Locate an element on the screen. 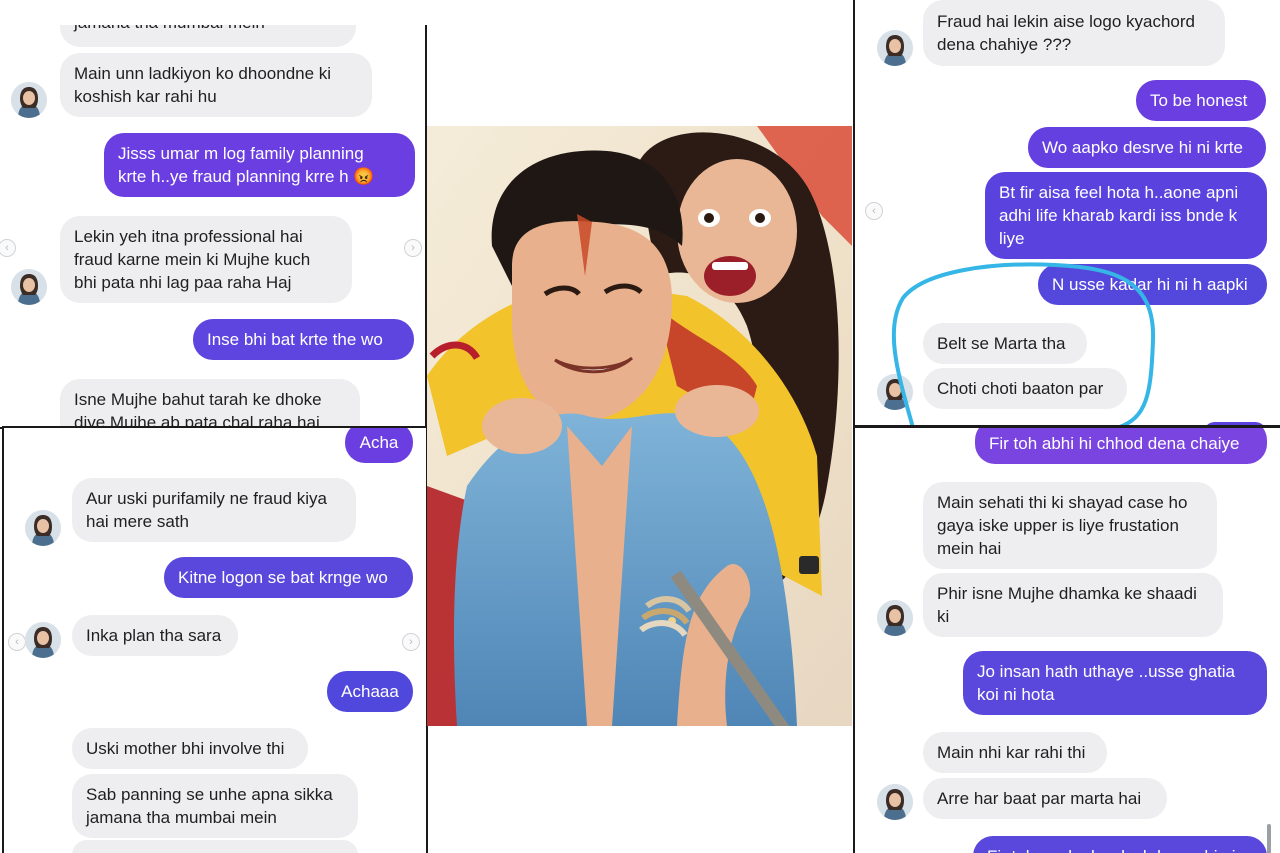 The width and height of the screenshot is (1280, 853). message-bubble-incoming: Main nhi kar rahi thi is located at coordinates (1015, 752).